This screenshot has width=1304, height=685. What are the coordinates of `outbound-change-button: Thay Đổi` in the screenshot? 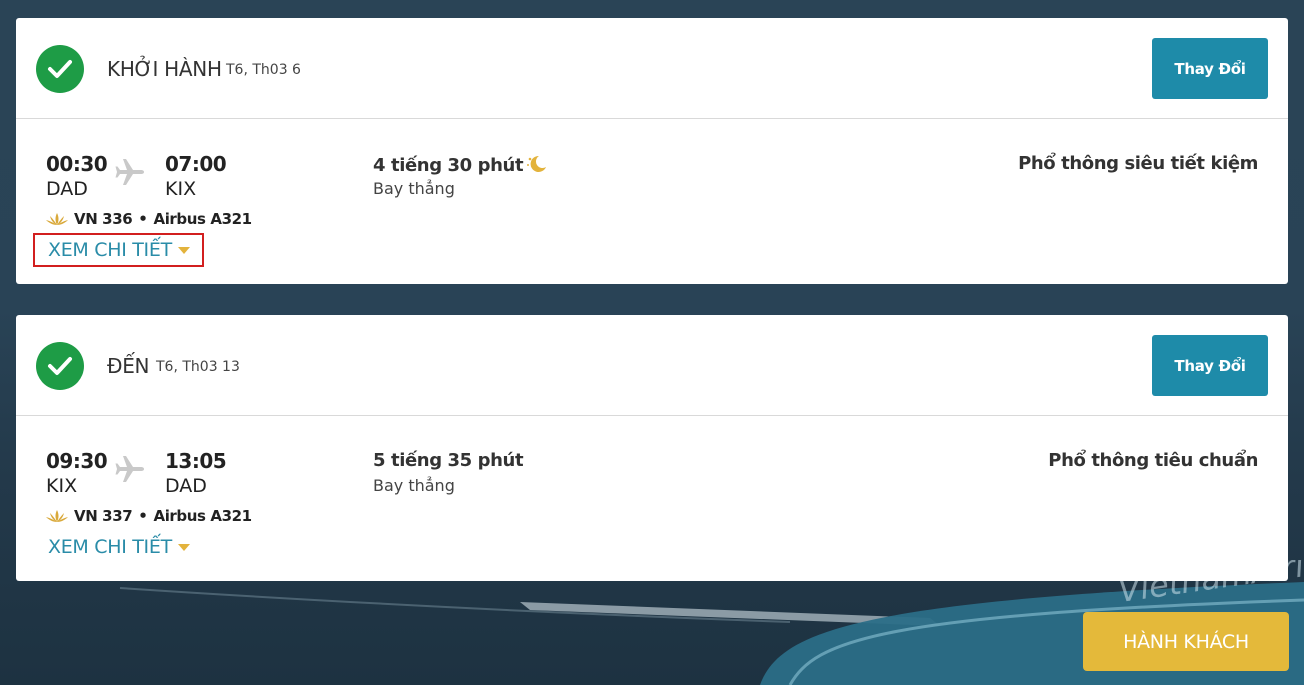 It's located at (1210, 68).